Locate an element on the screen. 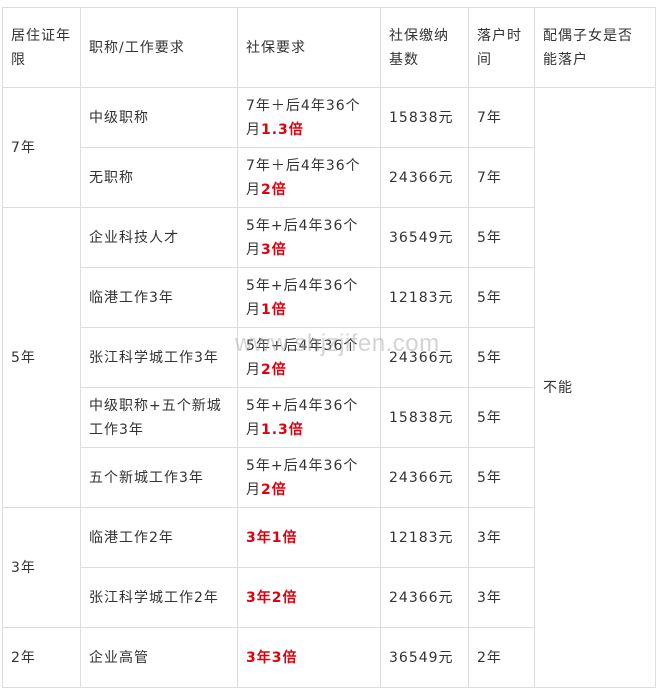 The image size is (661, 691). requirement-cell: 张江科学城工作3年 is located at coordinates (159, 357).